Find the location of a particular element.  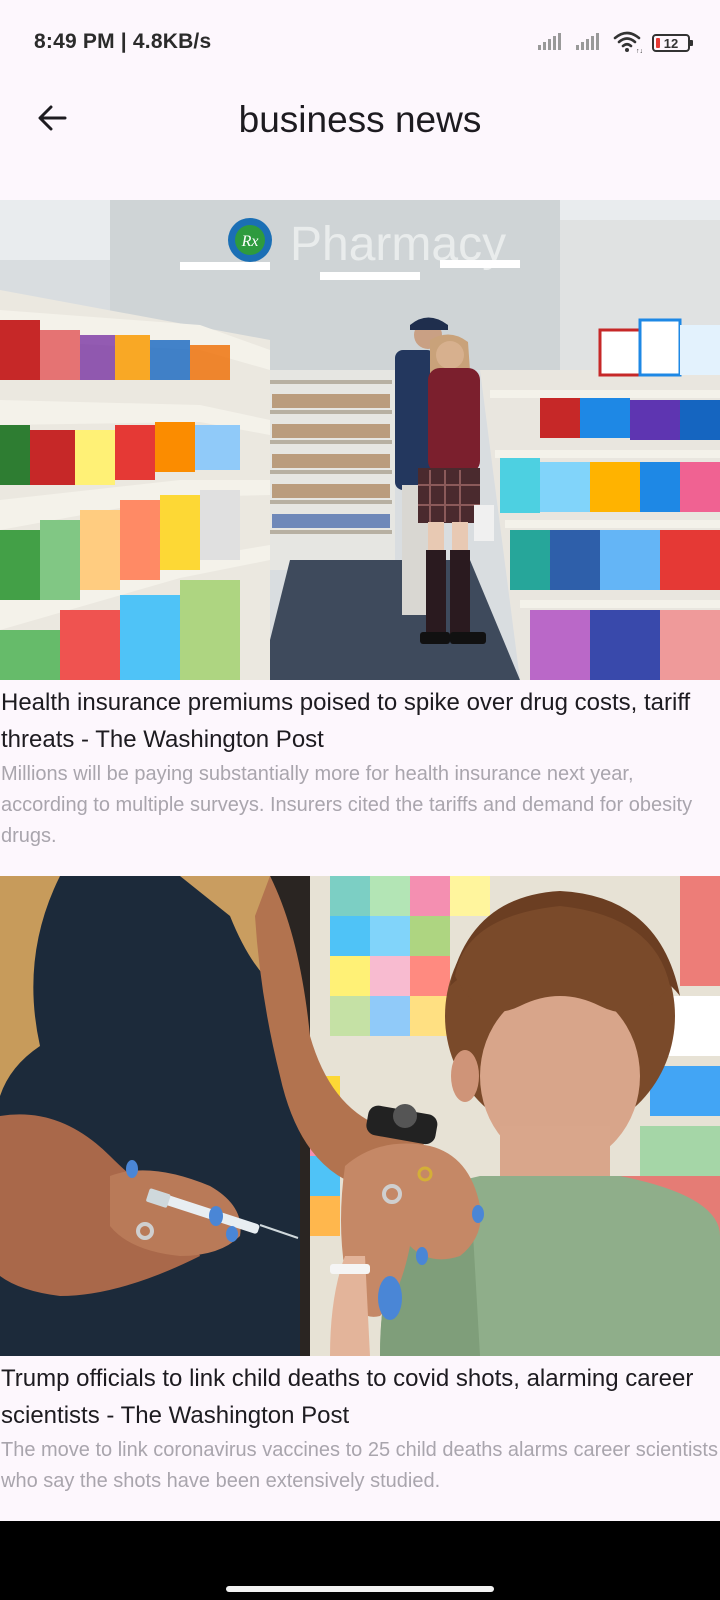

battery-icon: 12 is located at coordinates (672, 43).